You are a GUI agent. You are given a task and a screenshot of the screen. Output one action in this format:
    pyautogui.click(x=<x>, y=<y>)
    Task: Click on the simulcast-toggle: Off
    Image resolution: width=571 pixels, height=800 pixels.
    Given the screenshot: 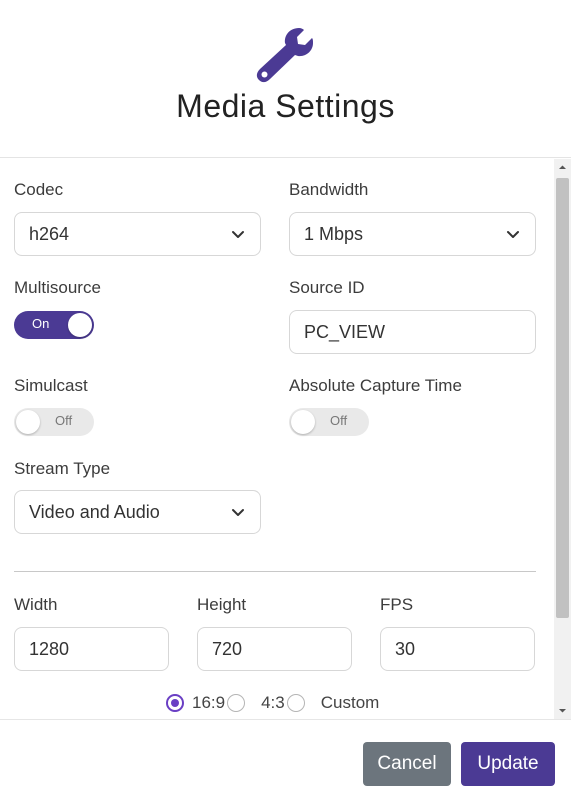 What is the action you would take?
    pyautogui.click(x=54, y=422)
    